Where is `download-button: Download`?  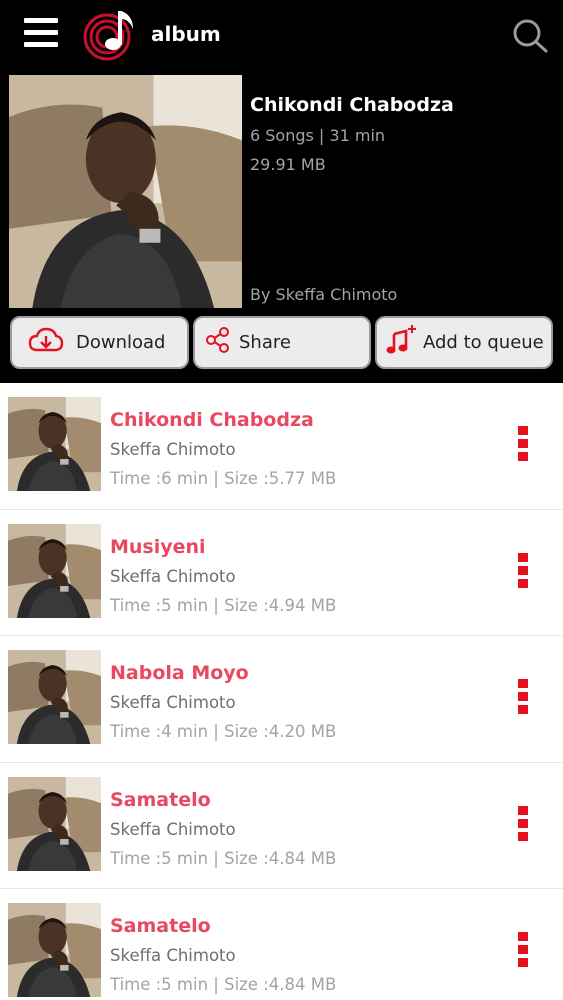
download-button: Download is located at coordinates (99, 342).